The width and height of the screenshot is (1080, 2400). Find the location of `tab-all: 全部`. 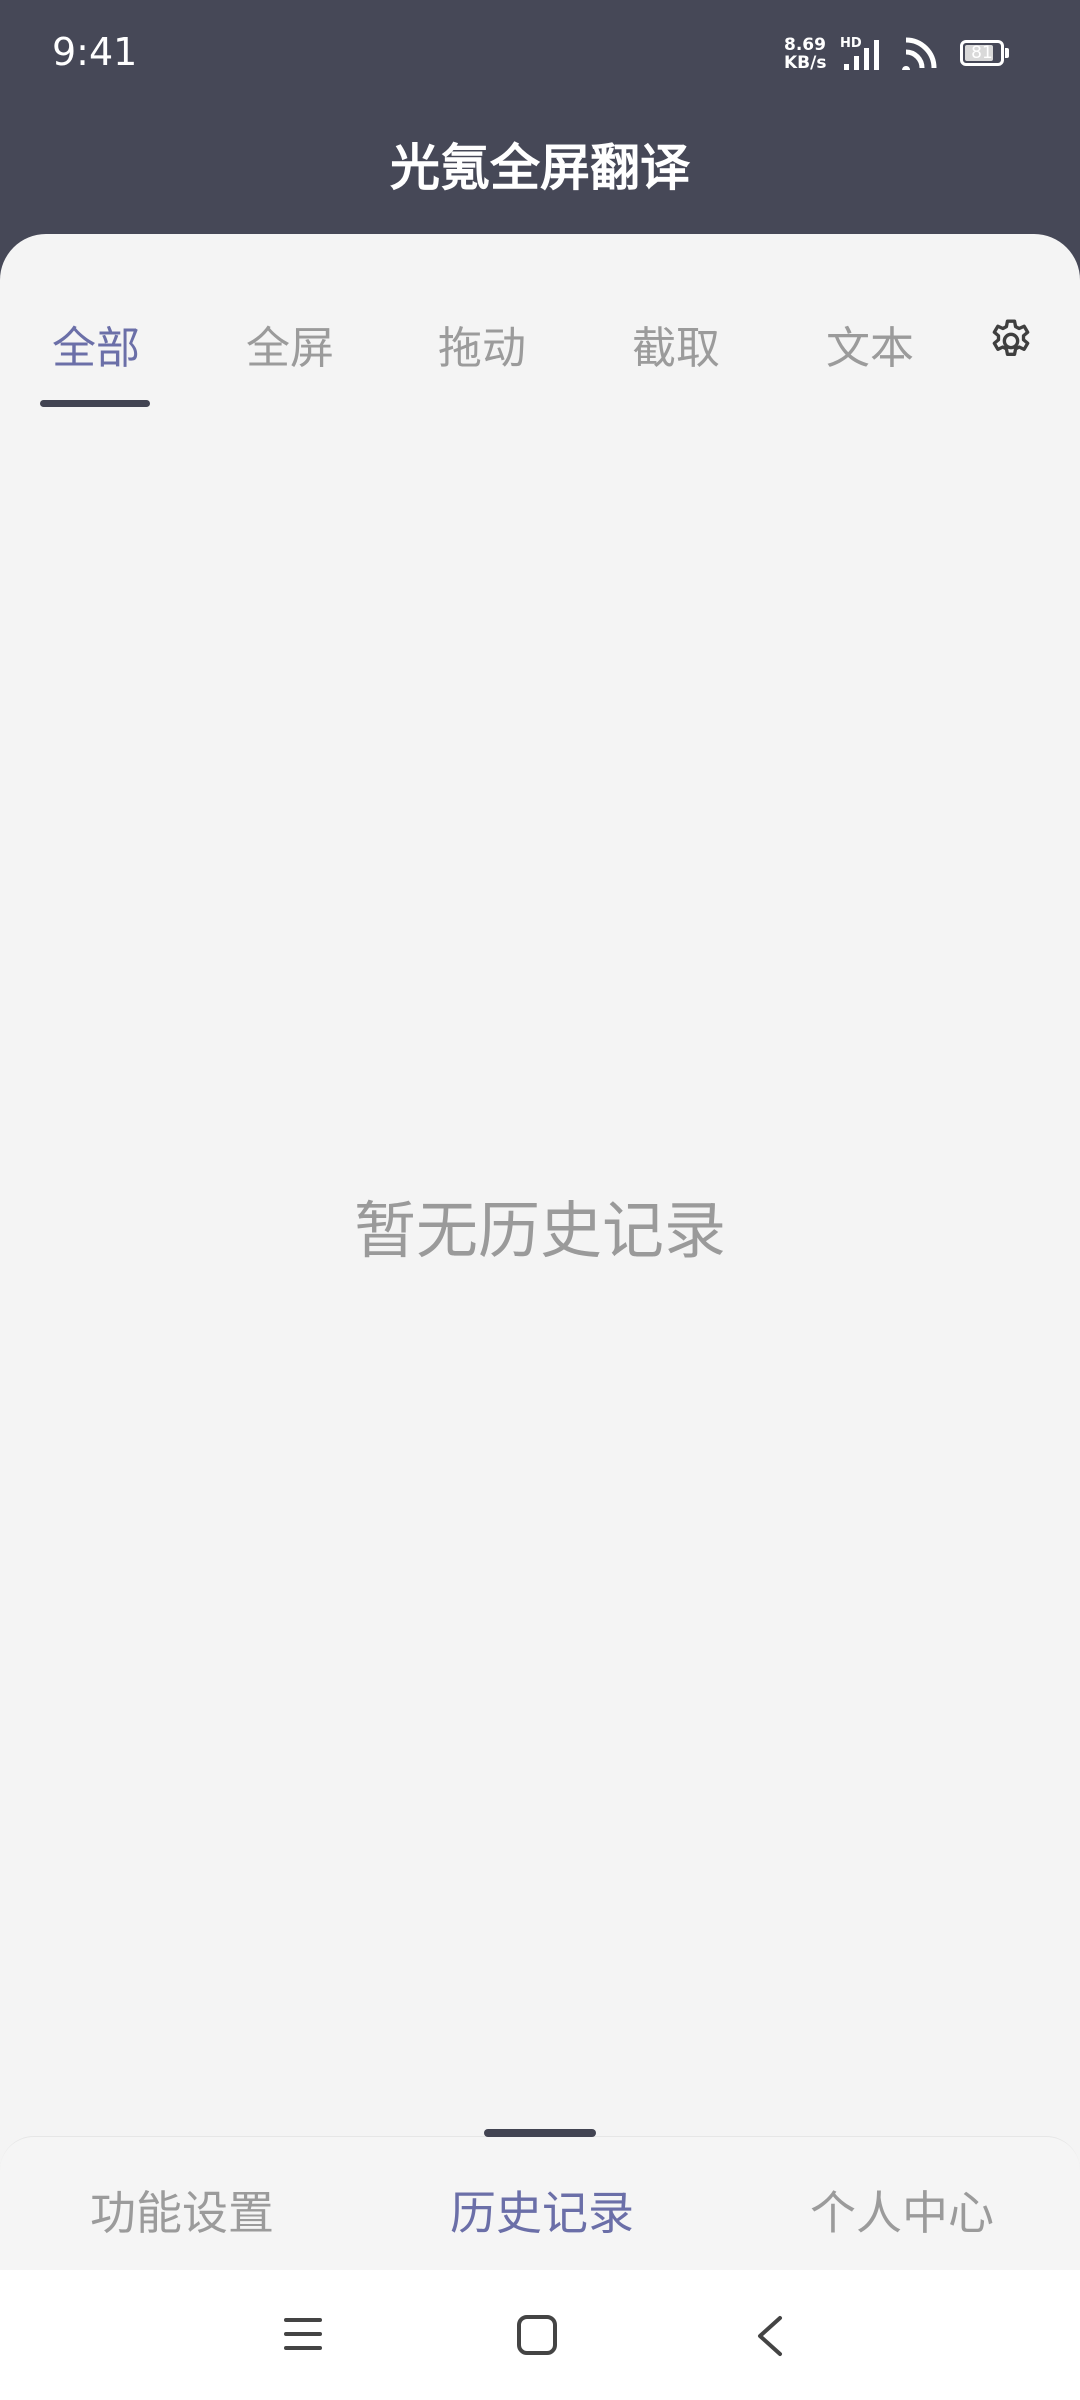

tab-all: 全部 is located at coordinates (96, 344).